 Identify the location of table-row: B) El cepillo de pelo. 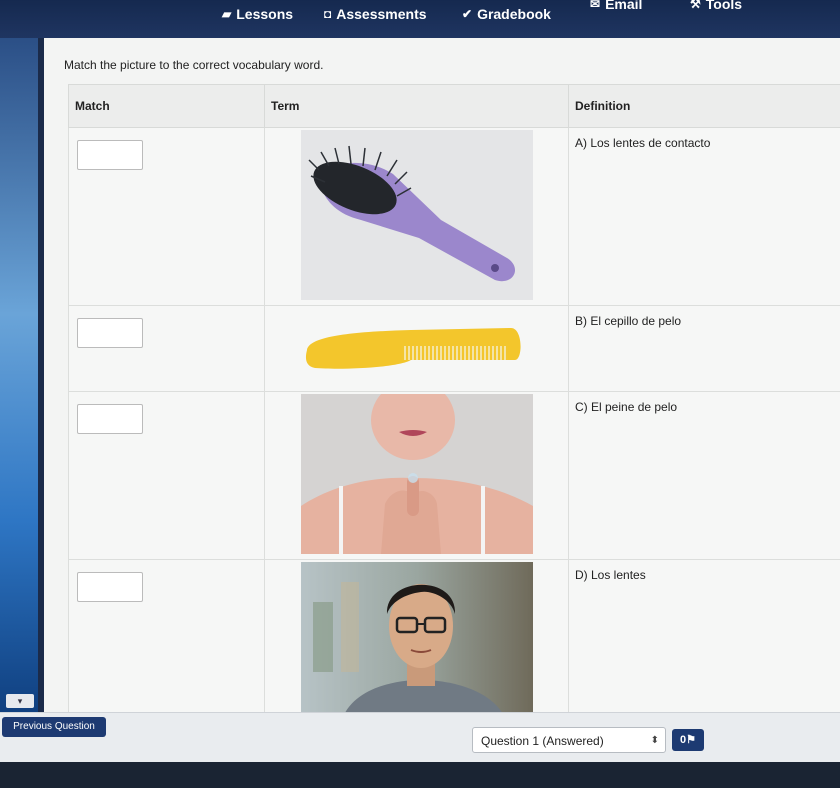
(454, 348).